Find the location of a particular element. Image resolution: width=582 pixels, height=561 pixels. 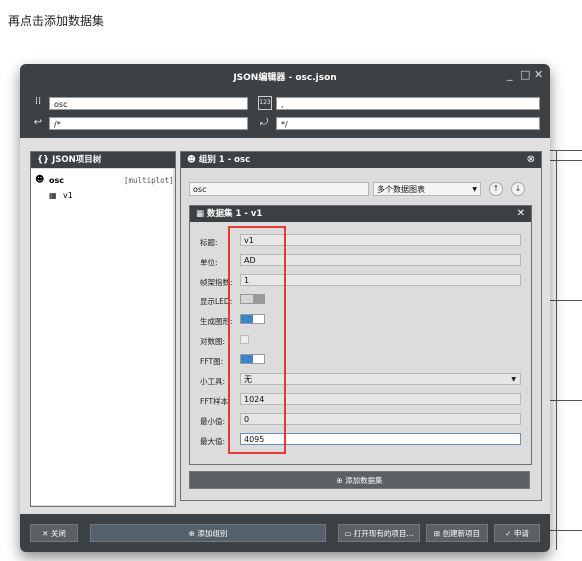

no-loop-icon: ⤾ is located at coordinates (264, 122).